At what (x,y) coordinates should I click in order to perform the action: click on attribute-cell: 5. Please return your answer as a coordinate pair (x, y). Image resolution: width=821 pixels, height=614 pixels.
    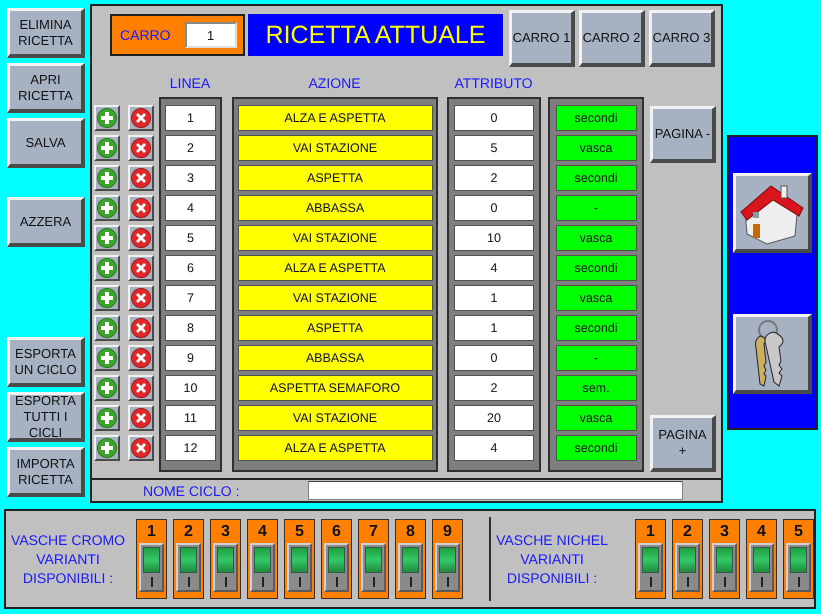
    Looking at the image, I should click on (494, 148).